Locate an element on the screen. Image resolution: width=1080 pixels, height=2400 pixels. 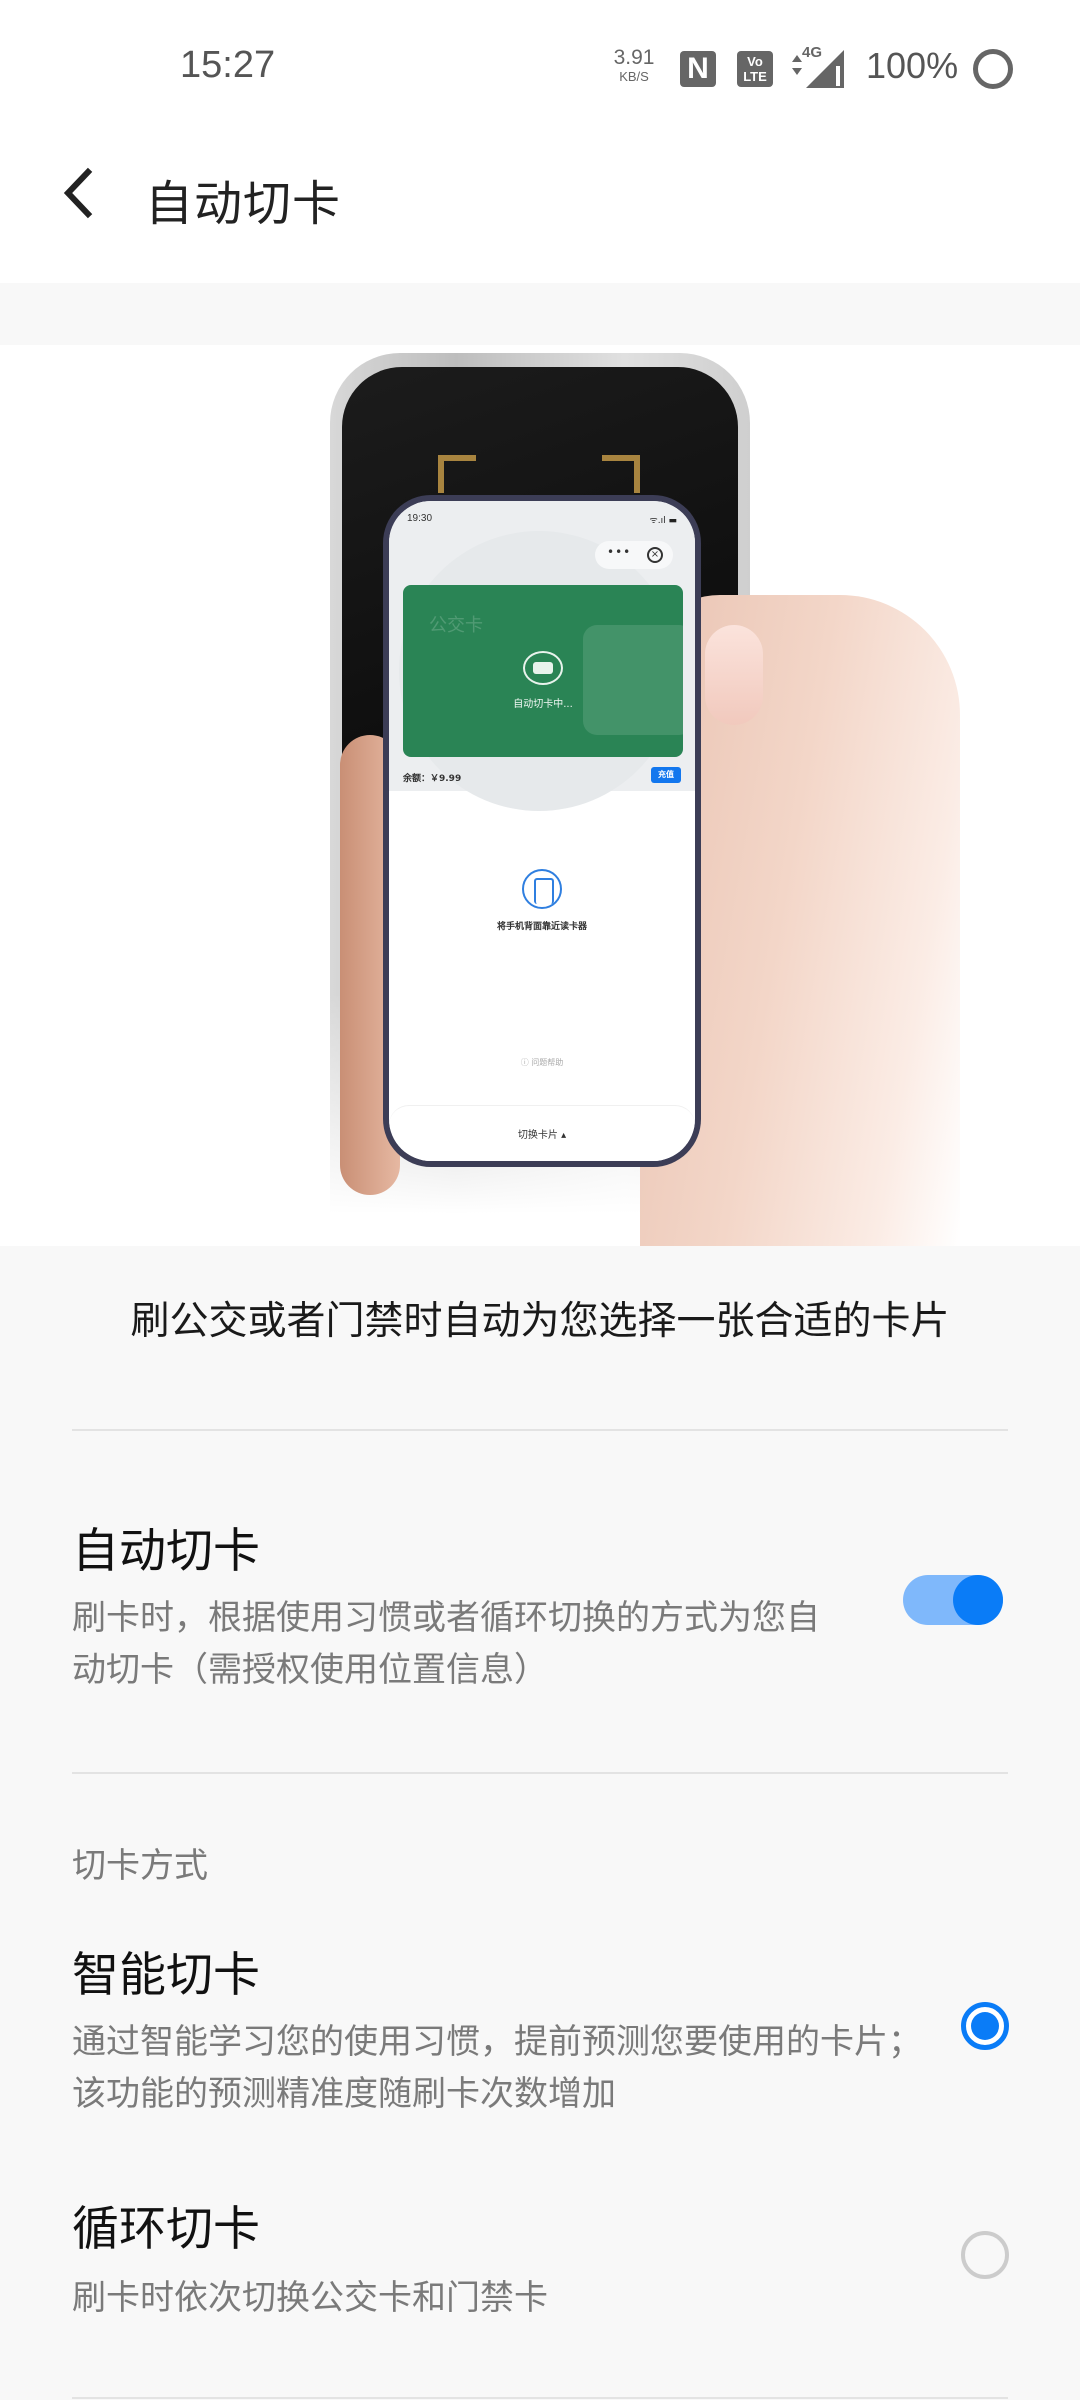
radio-smart-switch is located at coordinates (985, 2026).